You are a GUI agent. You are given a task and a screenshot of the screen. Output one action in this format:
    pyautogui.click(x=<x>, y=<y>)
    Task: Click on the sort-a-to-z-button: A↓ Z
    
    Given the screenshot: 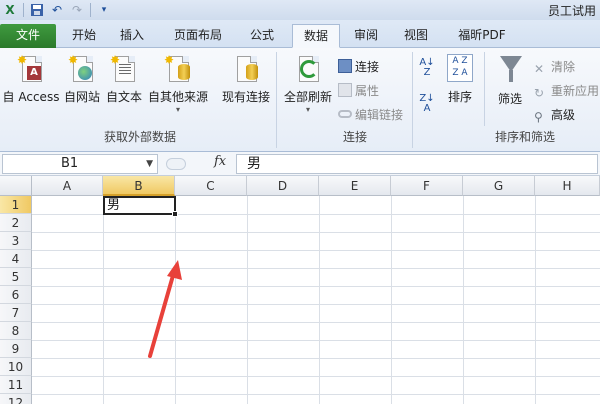 What is the action you would take?
    pyautogui.click(x=427, y=68)
    